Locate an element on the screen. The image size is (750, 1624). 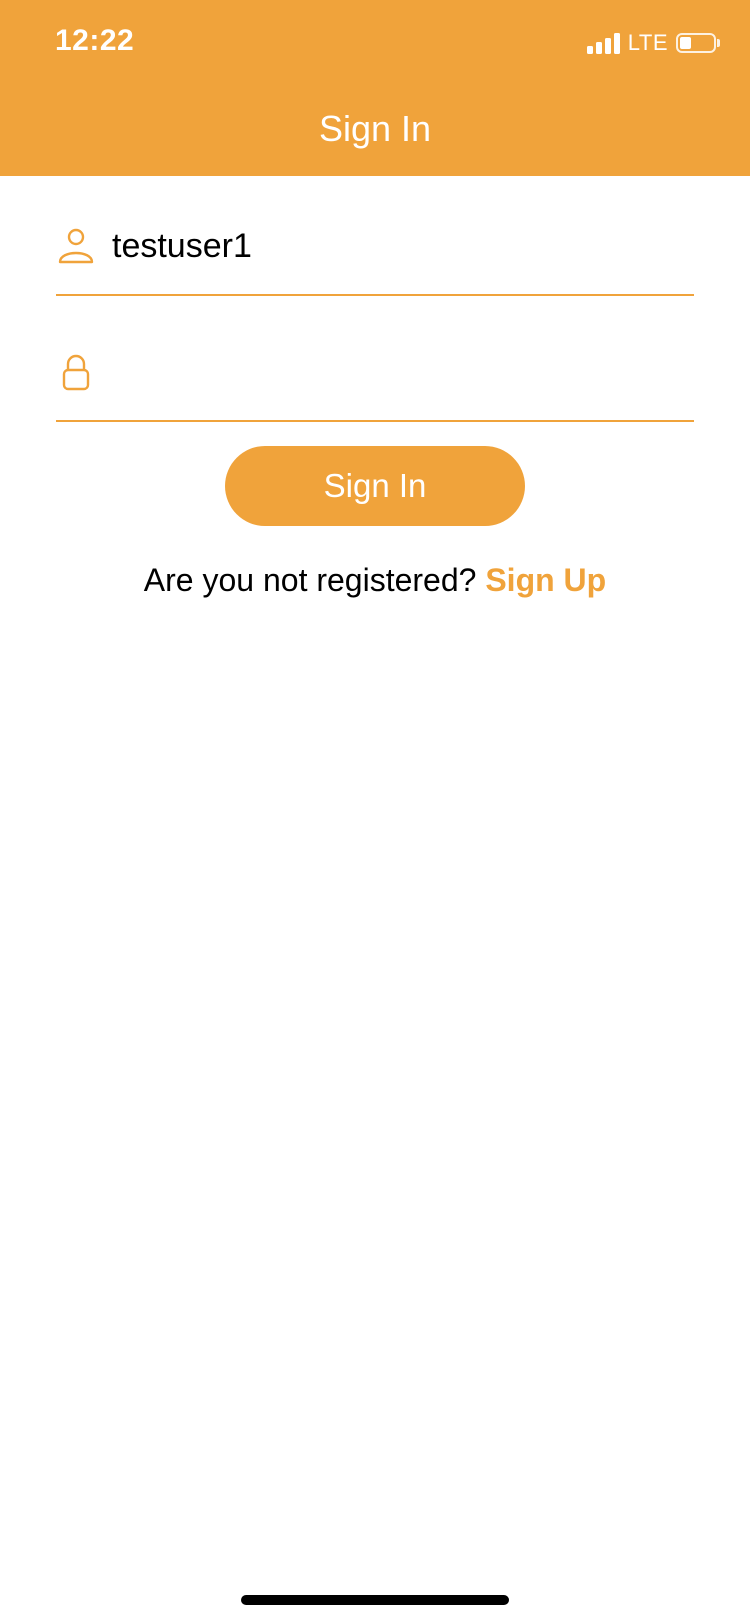
status-time: 12:22 is located at coordinates (95, 40).